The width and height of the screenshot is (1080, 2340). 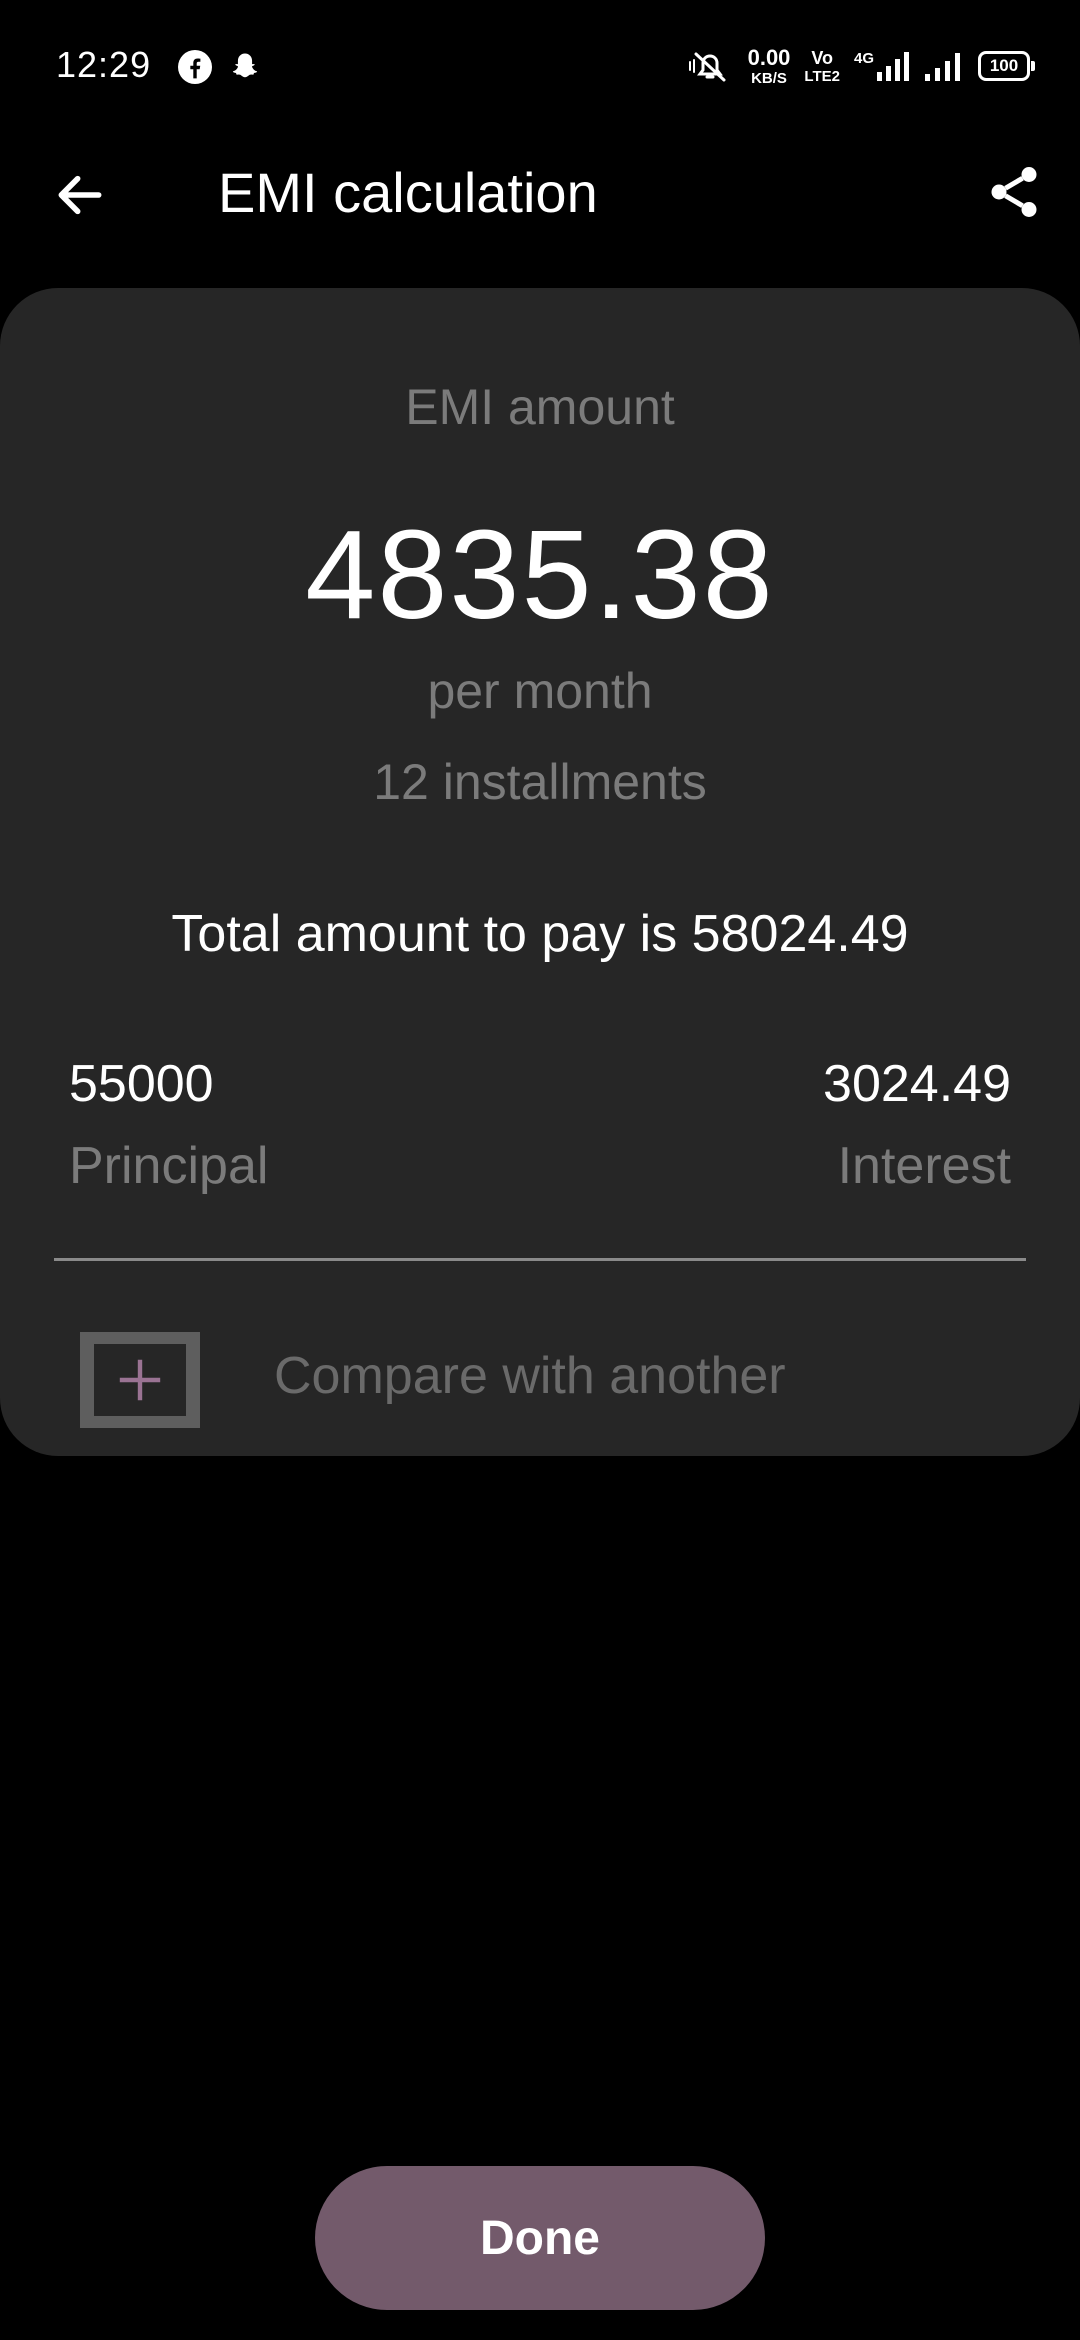 I want to click on principal-label: Principal, so click(x=169, y=1166).